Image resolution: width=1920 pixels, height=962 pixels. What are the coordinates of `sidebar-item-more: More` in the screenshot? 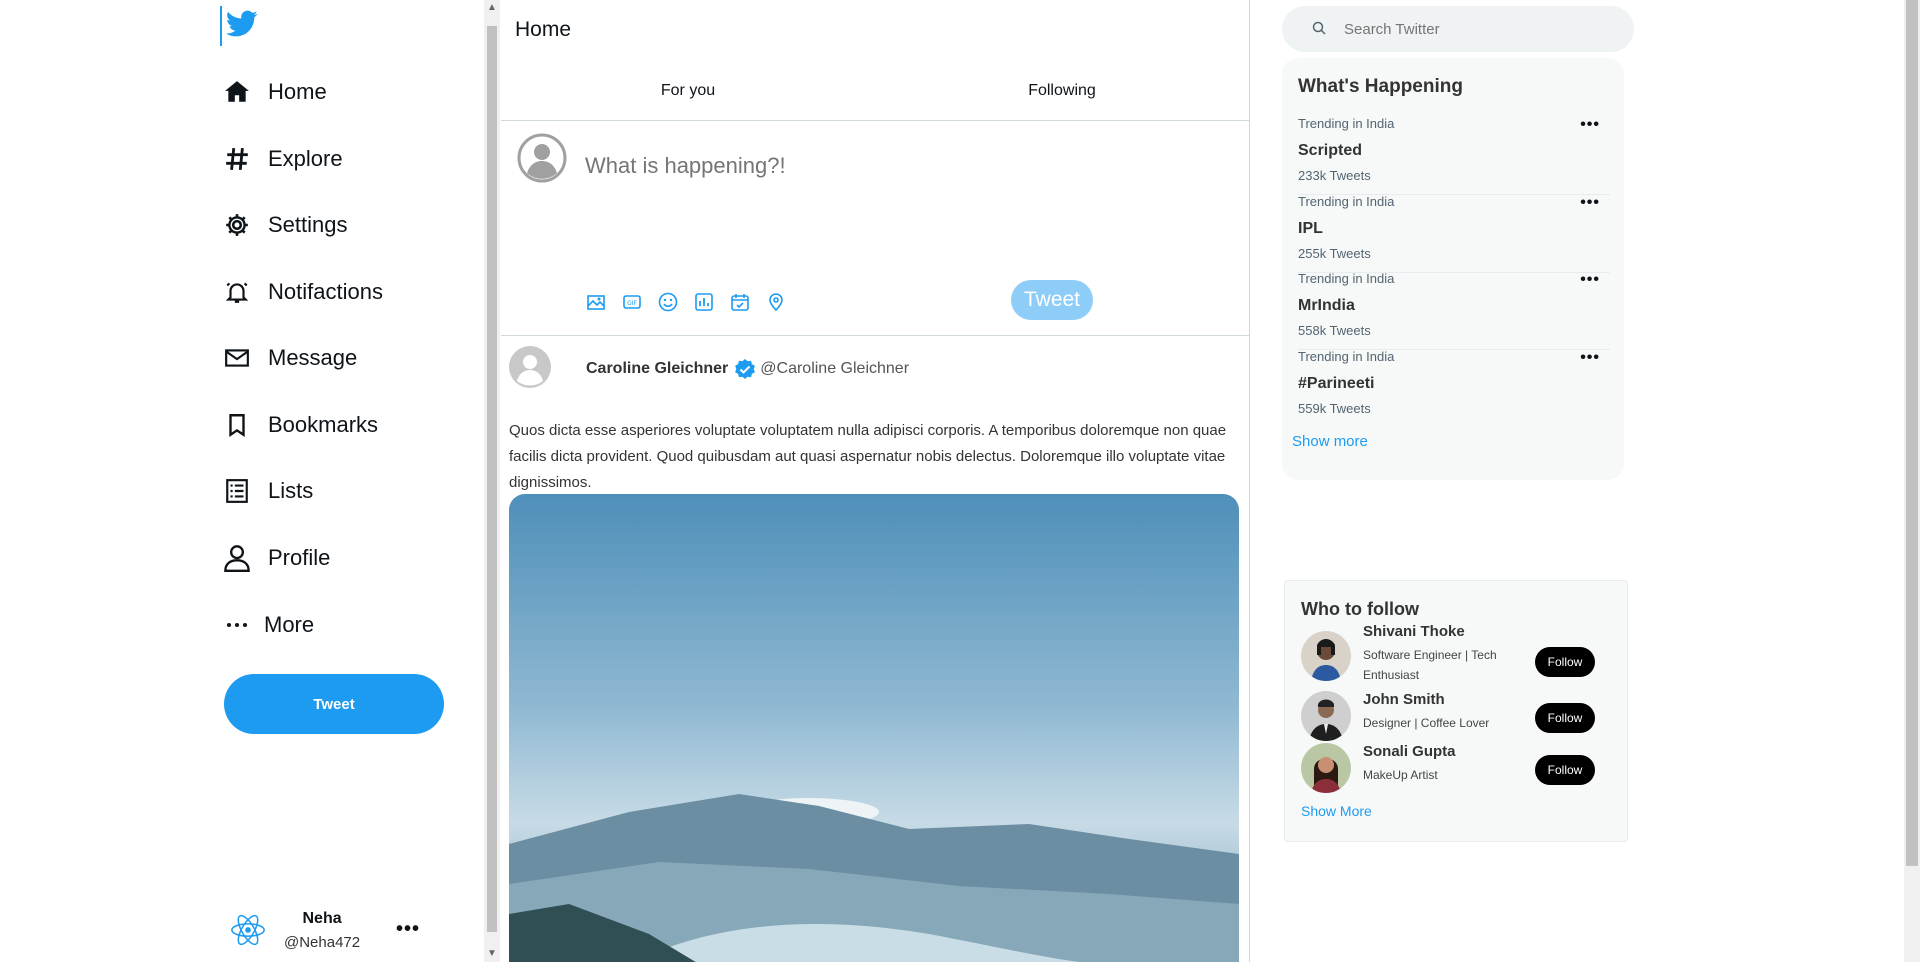 It's located at (268, 625).